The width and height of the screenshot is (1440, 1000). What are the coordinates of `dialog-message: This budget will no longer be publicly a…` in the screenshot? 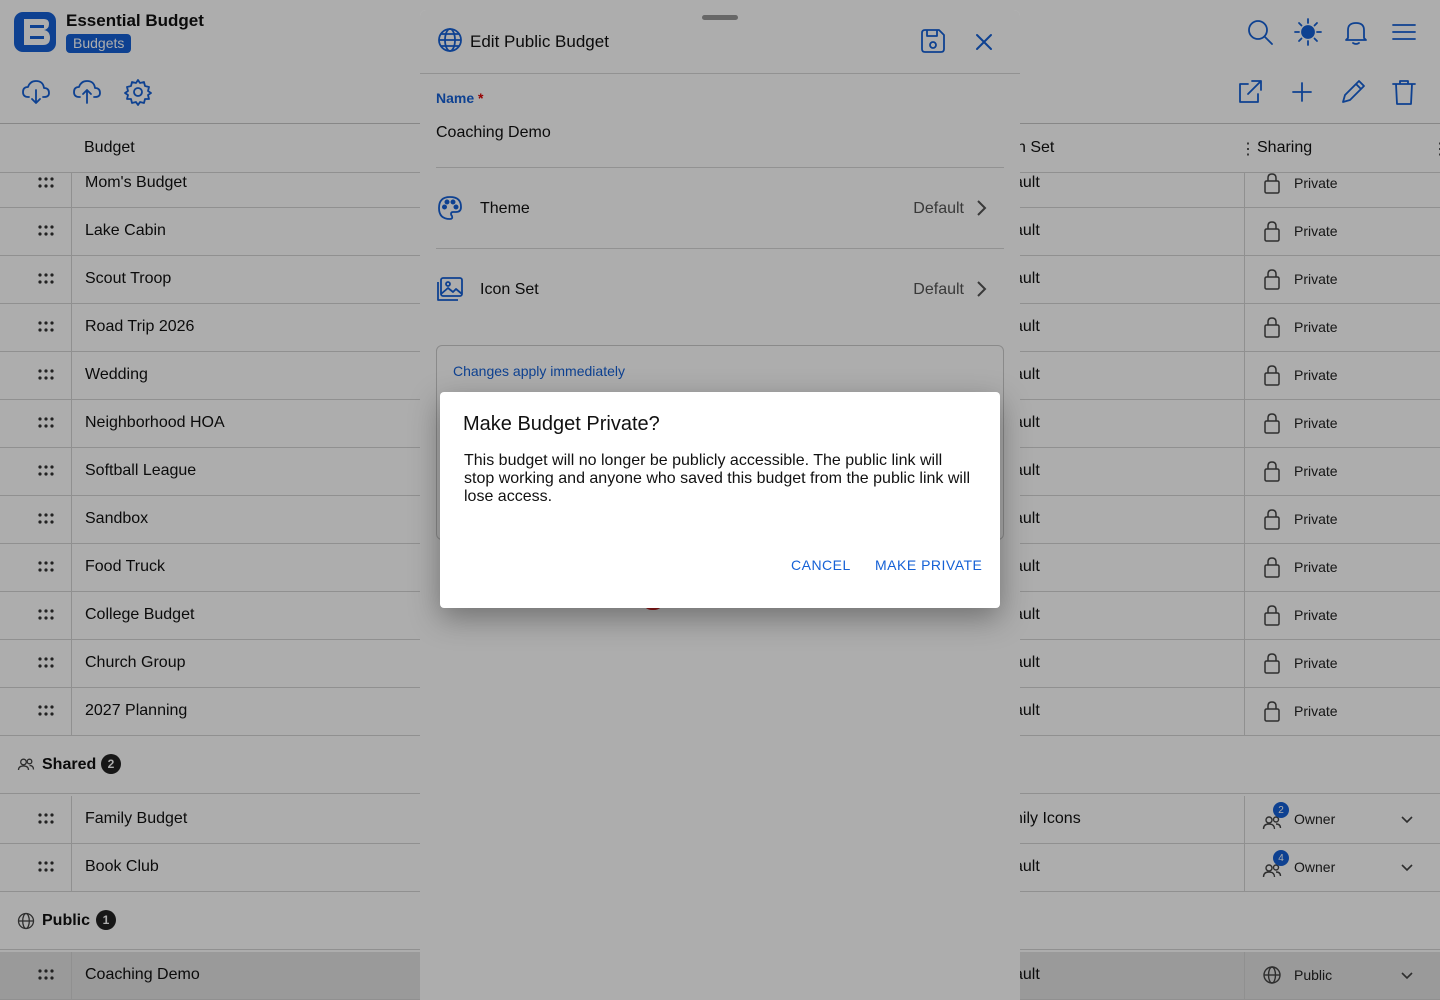 It's located at (717, 478).